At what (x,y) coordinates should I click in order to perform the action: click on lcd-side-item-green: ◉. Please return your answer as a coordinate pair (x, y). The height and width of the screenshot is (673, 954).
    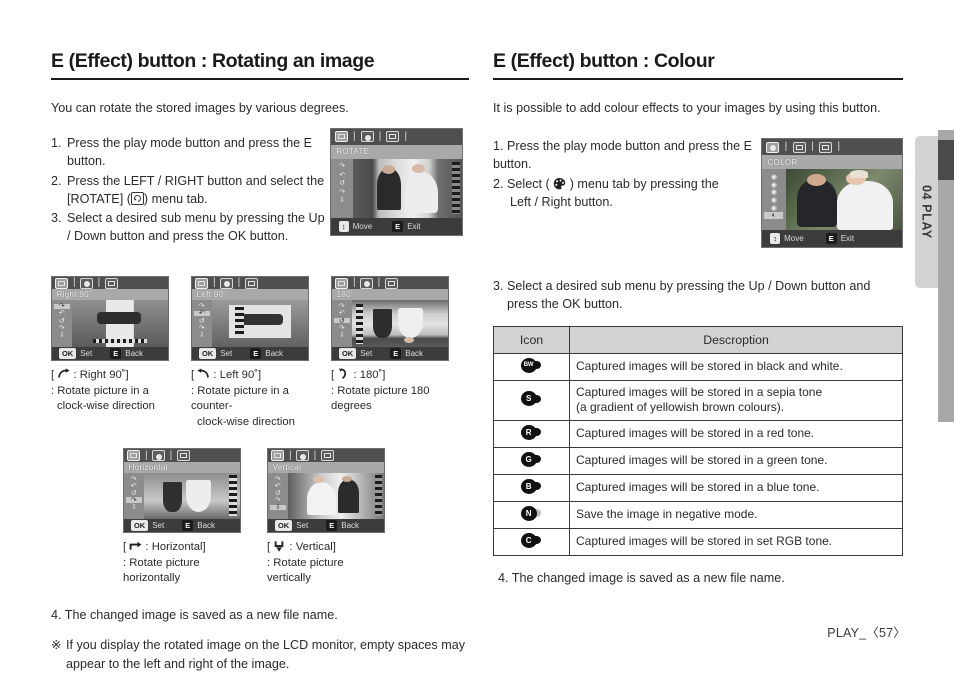
    Looking at the image, I should click on (773, 208).